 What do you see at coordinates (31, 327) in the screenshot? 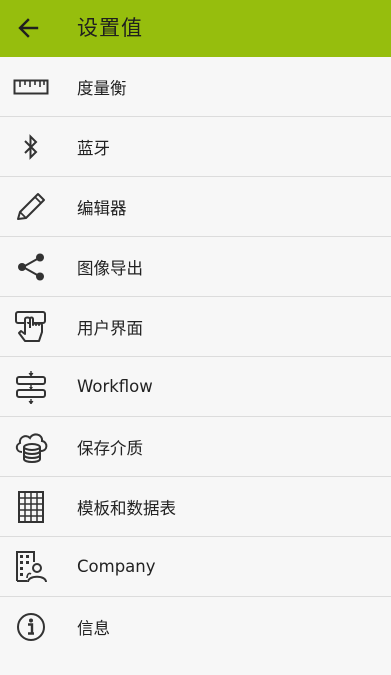
I see `touch-icon` at bounding box center [31, 327].